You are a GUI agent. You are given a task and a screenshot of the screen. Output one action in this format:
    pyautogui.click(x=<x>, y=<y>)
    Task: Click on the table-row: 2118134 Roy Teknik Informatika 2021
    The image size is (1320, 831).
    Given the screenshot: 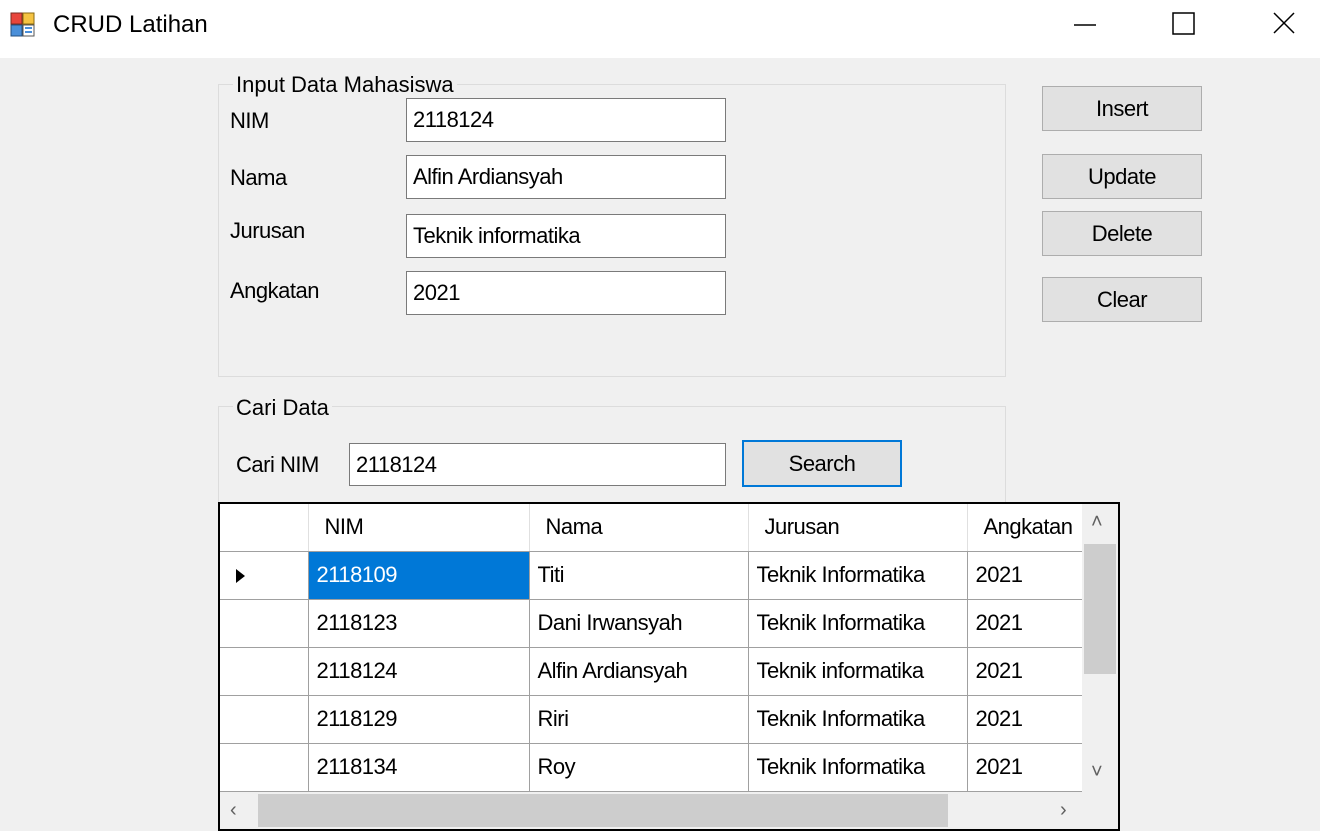 What is the action you would take?
    pyautogui.click(x=660, y=767)
    